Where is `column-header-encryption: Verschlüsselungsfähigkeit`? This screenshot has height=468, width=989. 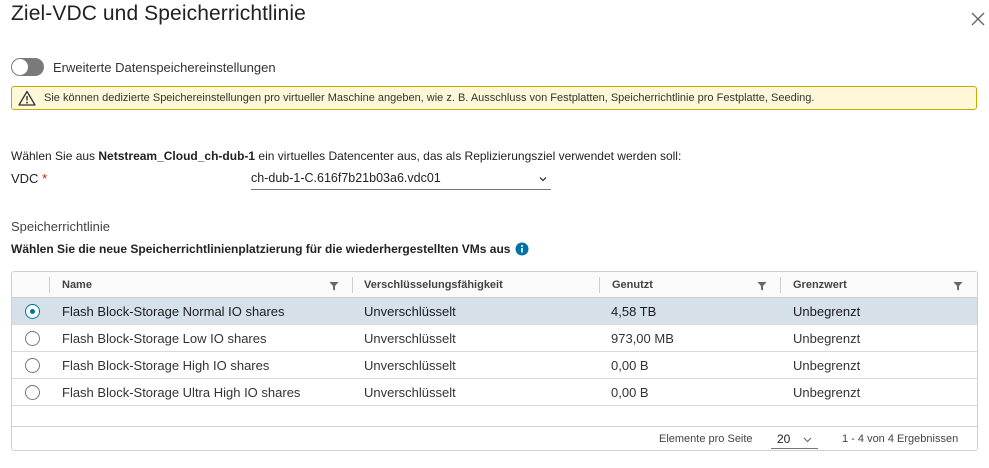 column-header-encryption: Verschlüsselungsfähigkeit is located at coordinates (433, 285).